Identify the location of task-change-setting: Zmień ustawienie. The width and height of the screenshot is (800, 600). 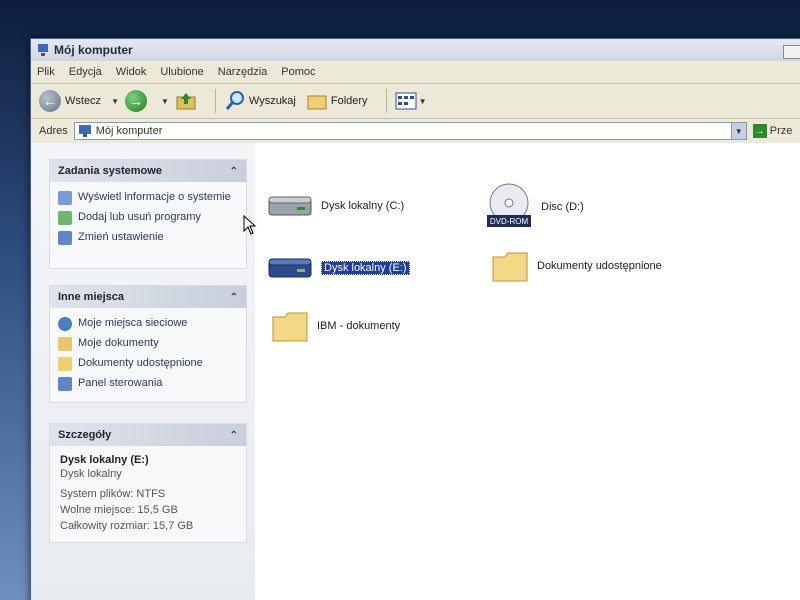
(148, 238).